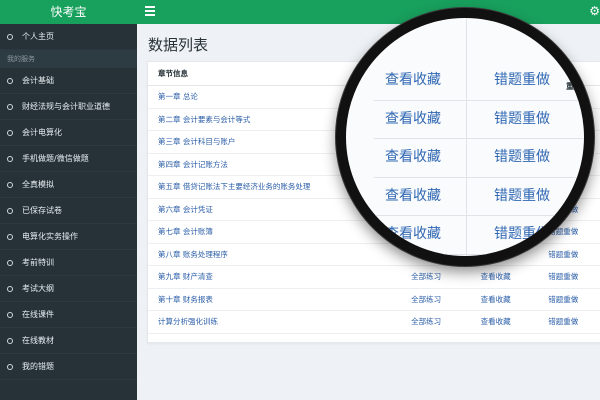  I want to click on sidebar-item-label: 考前特训, so click(38, 262).